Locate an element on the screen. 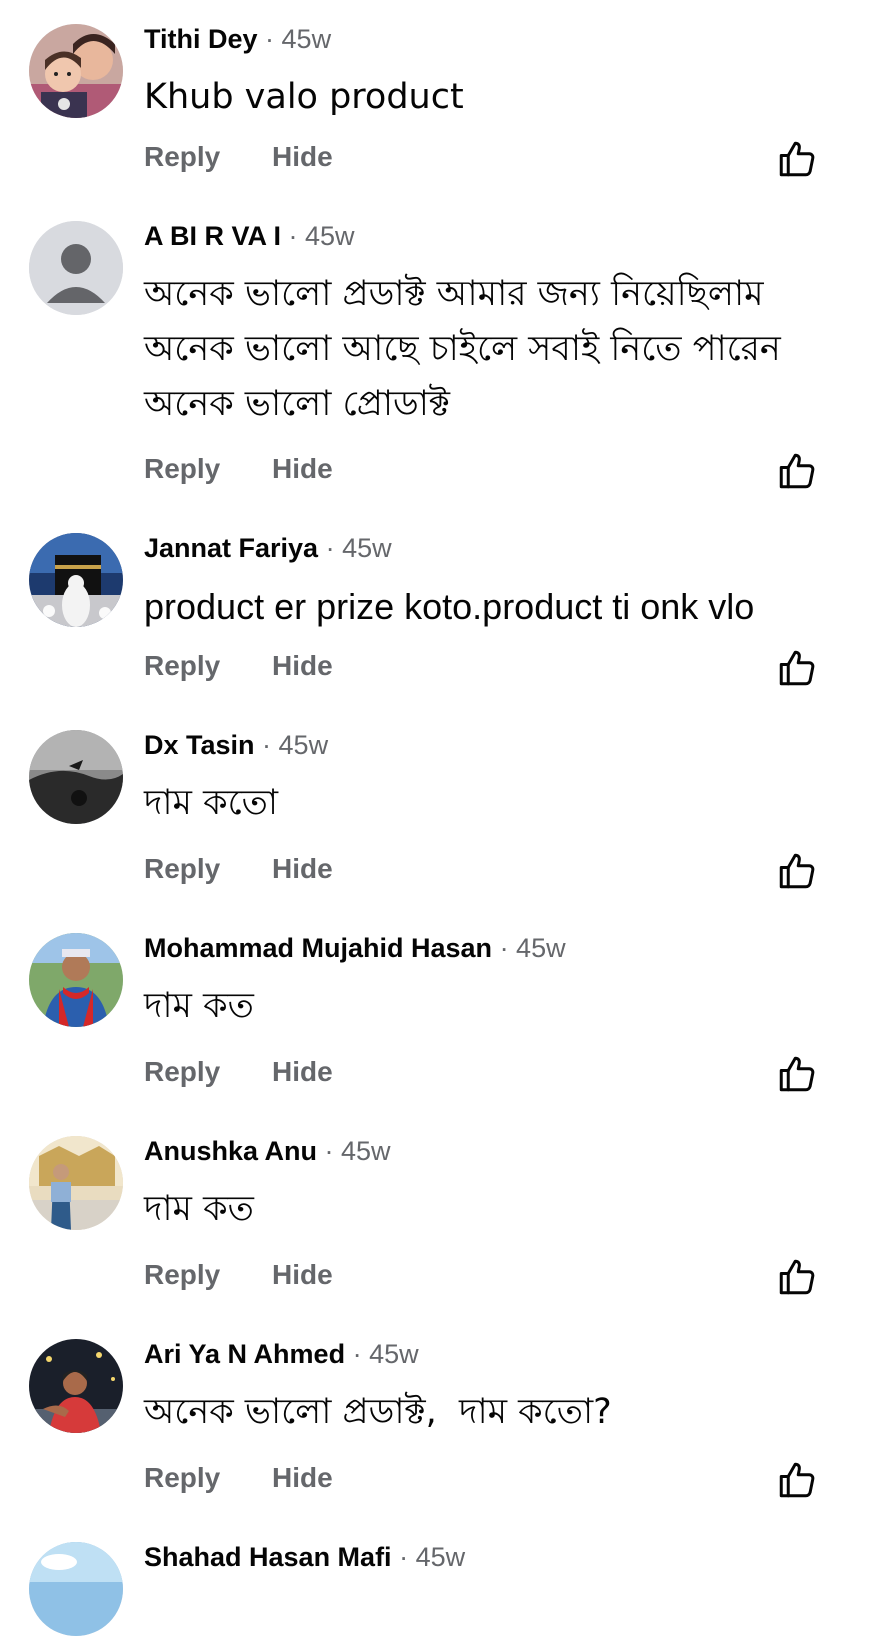  commenter-name: Anushka Anu is located at coordinates (230, 1151).